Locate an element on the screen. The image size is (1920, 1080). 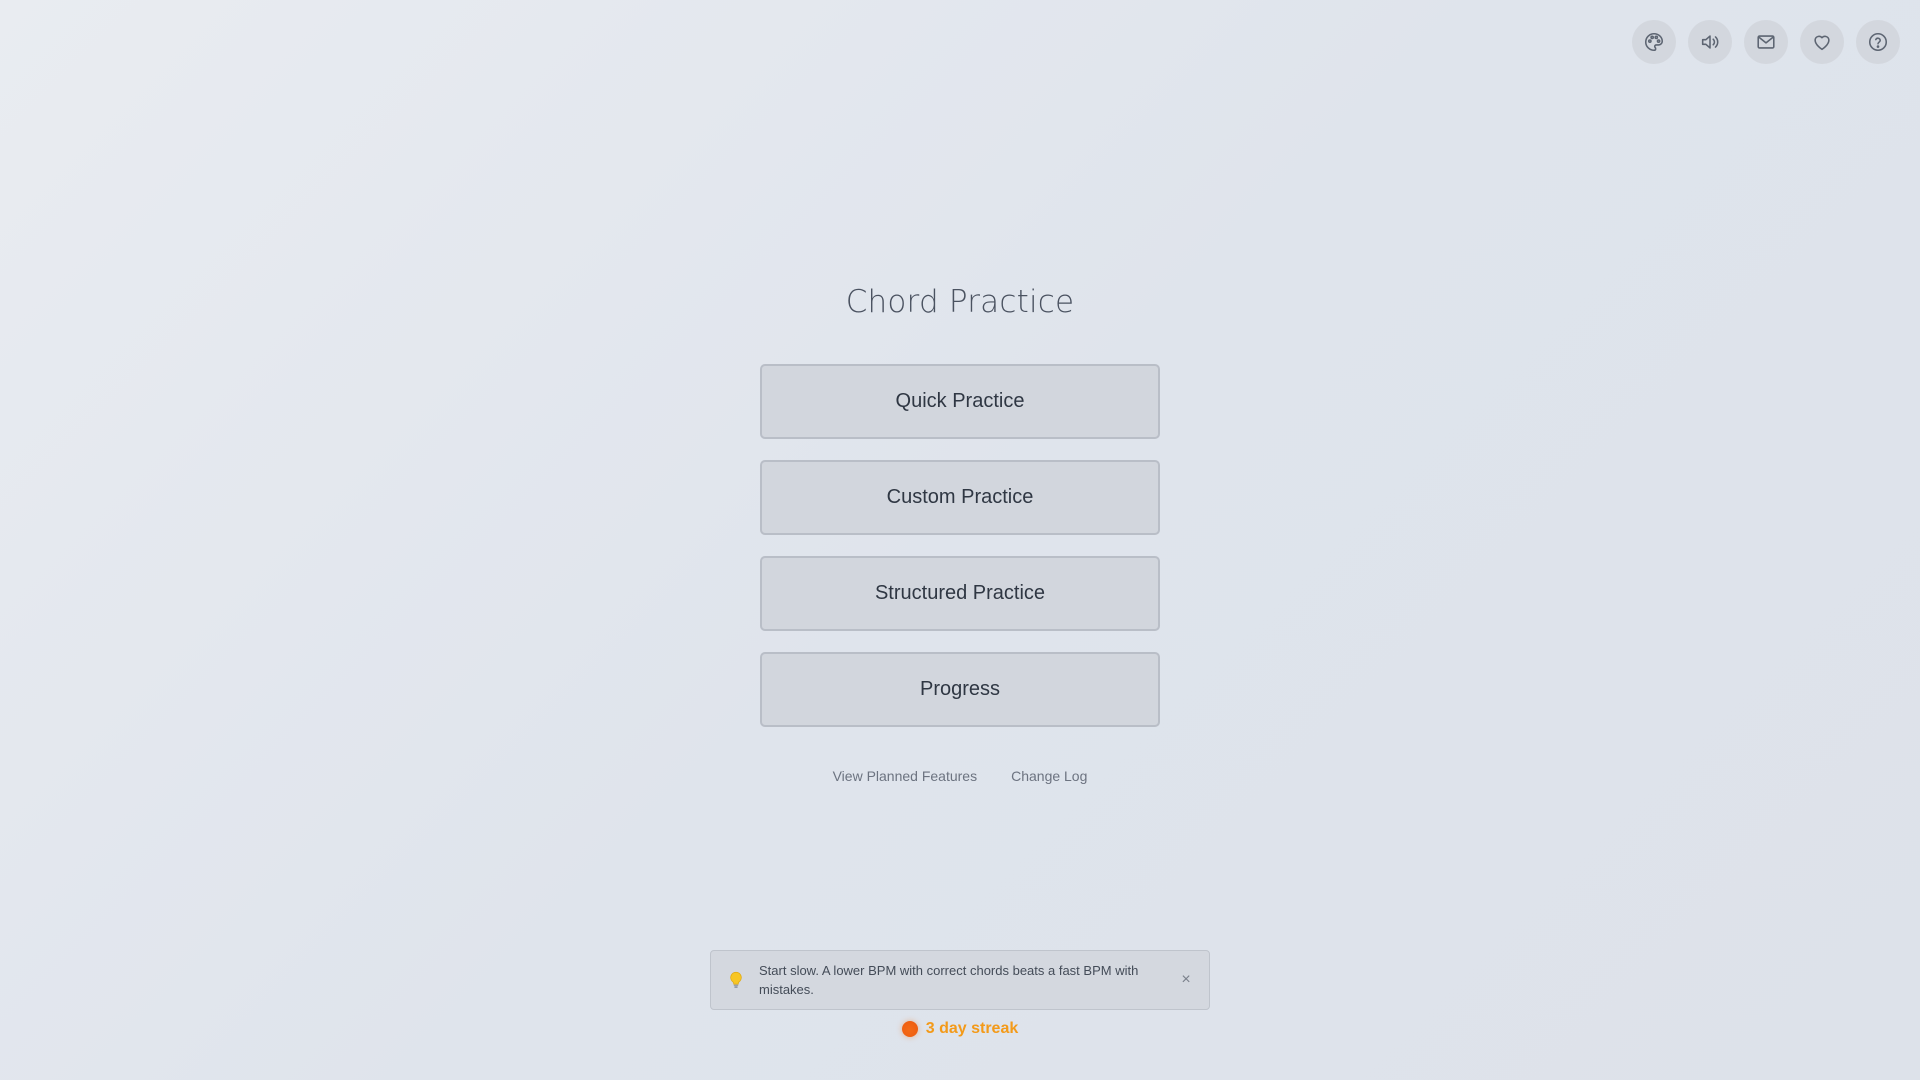
mail-icon is located at coordinates (1766, 42).